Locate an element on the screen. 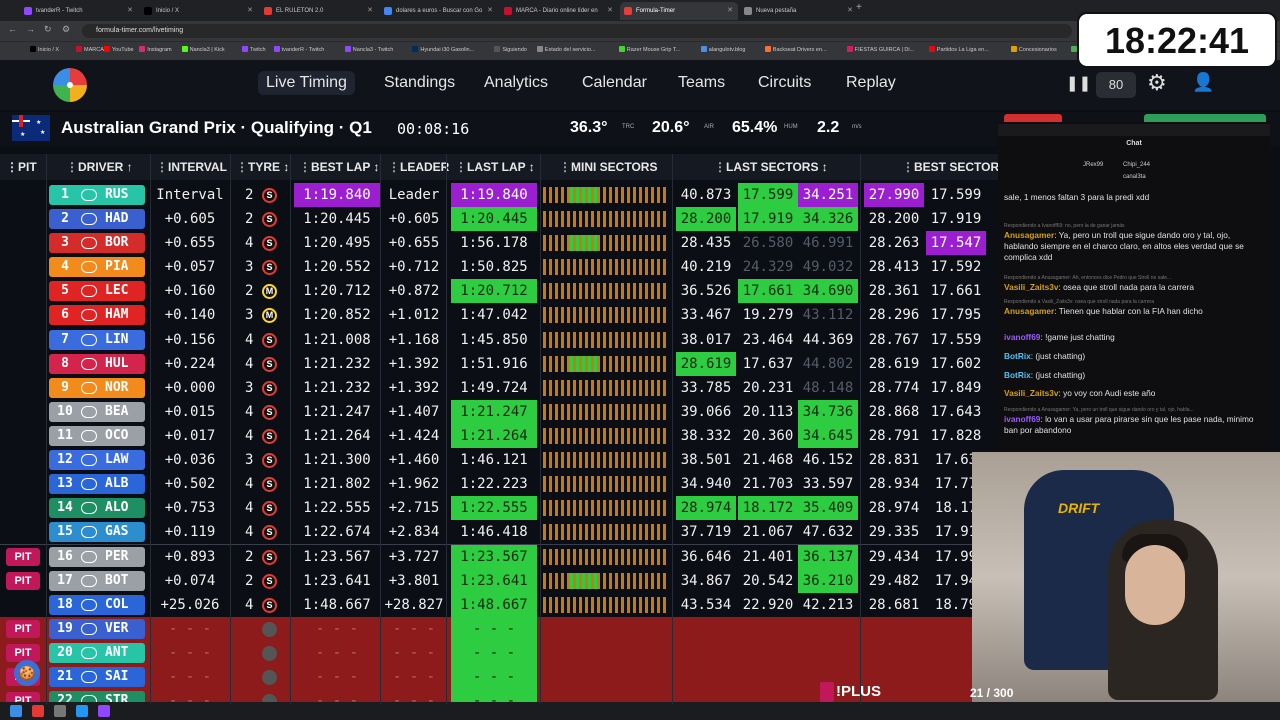 This screenshot has height=720, width=1280. driver-badge: 9 NOR is located at coordinates (97, 387).